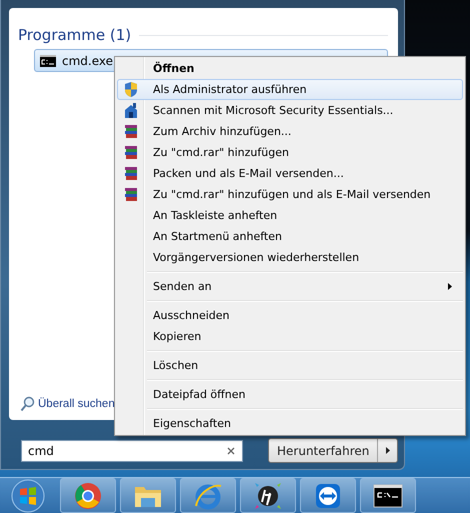 The image size is (470, 513). What do you see at coordinates (75, 35) in the screenshot?
I see `section-title: Programme (1)` at bounding box center [75, 35].